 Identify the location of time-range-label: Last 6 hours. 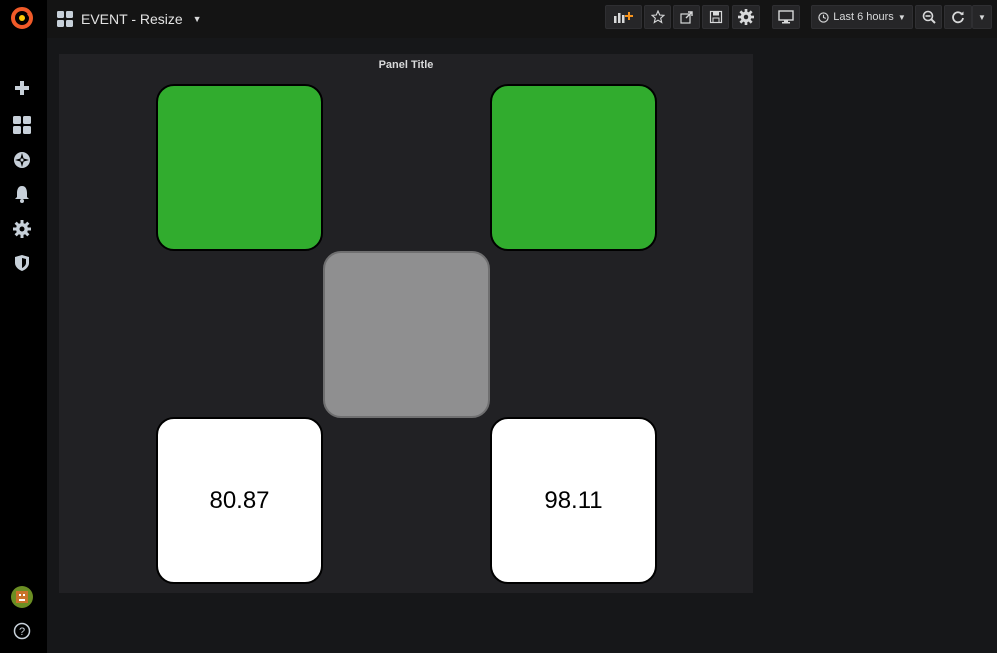
(863, 17).